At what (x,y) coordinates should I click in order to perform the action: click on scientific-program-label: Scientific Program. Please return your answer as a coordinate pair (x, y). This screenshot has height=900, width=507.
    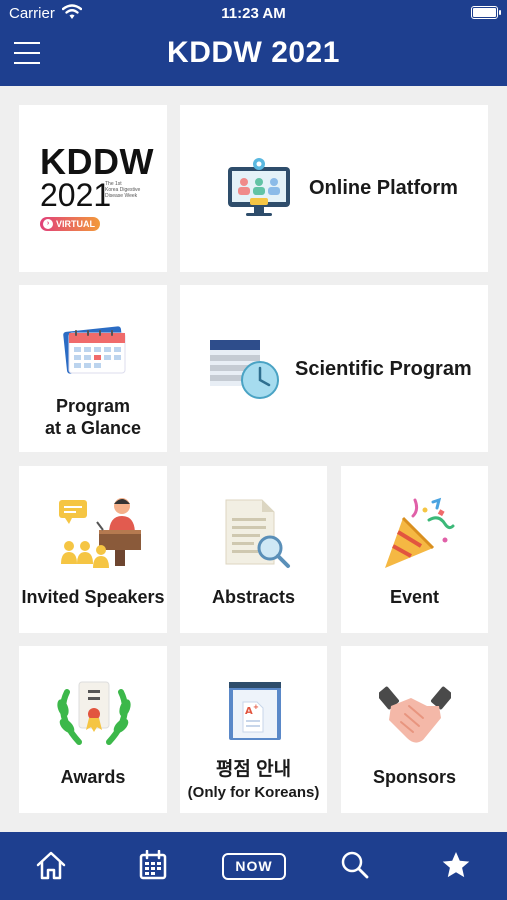
    Looking at the image, I should click on (383, 369).